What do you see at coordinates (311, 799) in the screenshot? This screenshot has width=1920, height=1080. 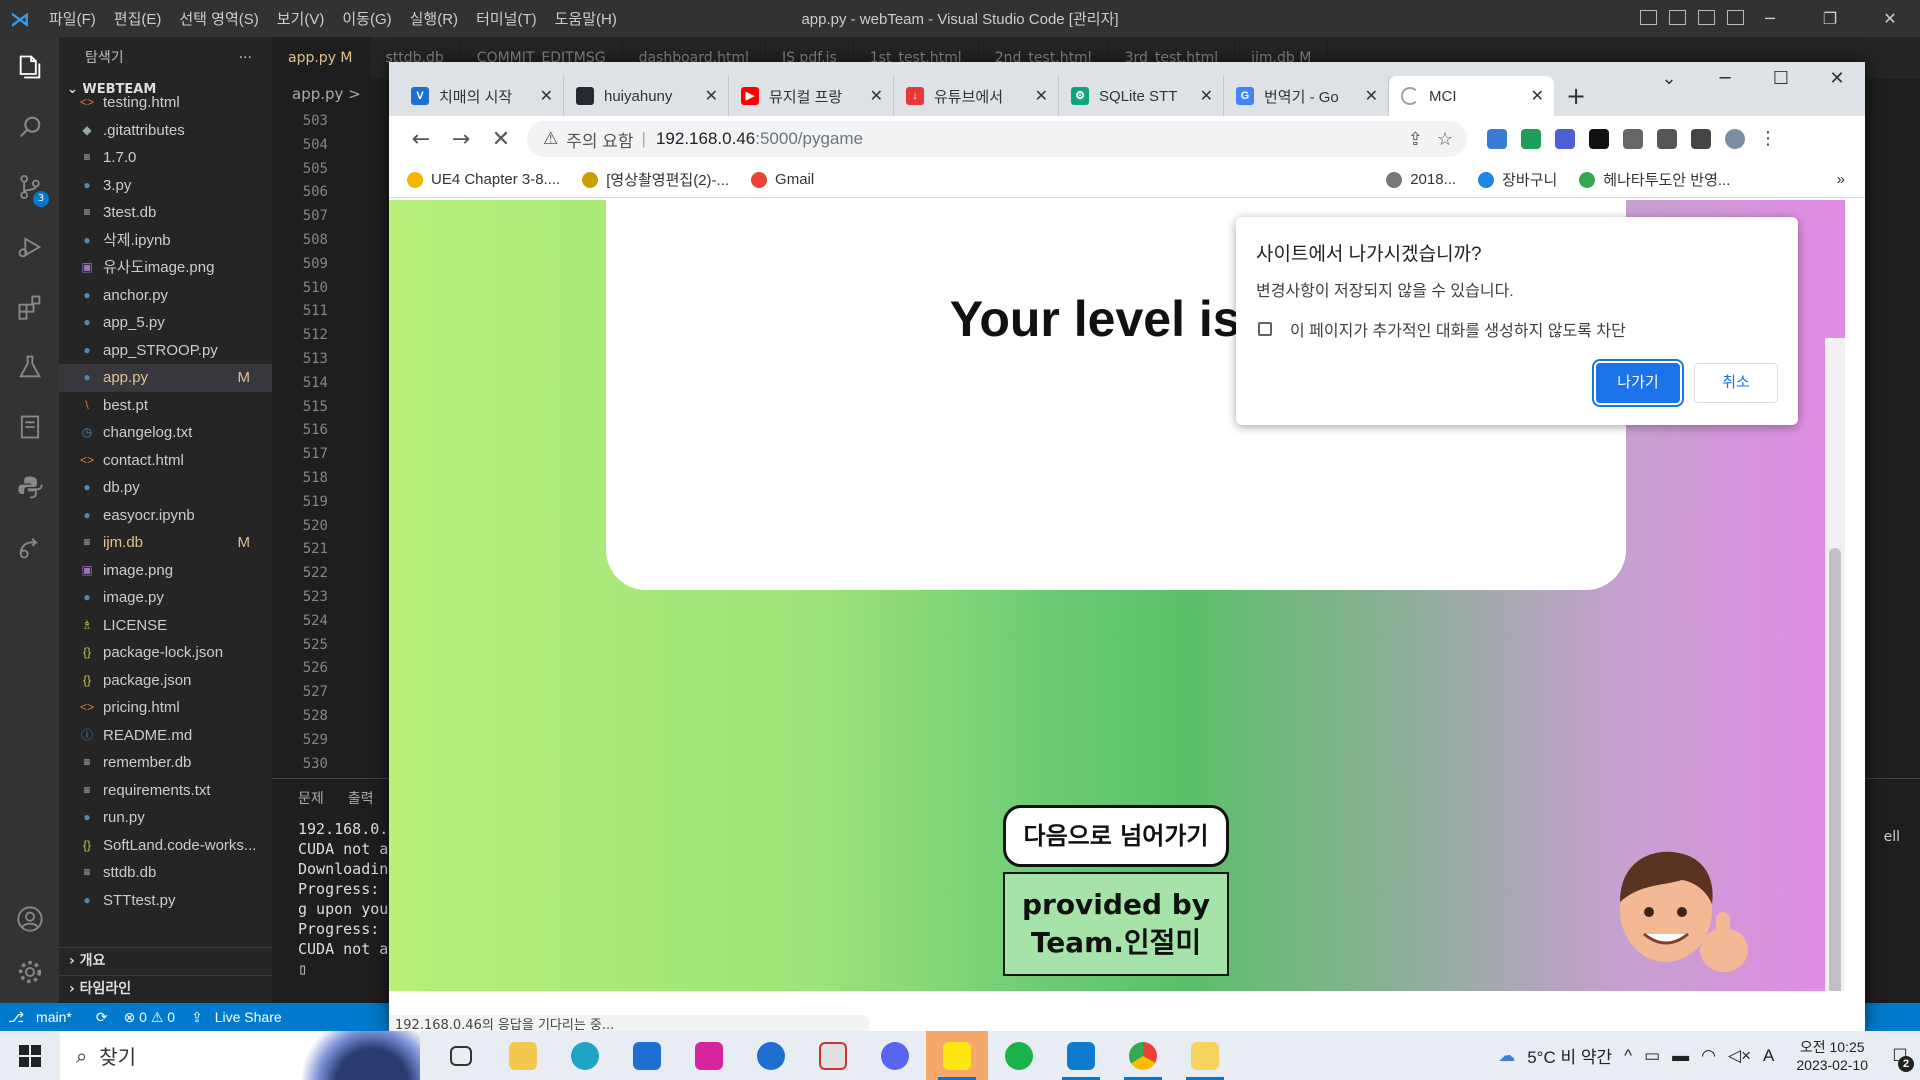 I see `panel-tab: 문제` at bounding box center [311, 799].